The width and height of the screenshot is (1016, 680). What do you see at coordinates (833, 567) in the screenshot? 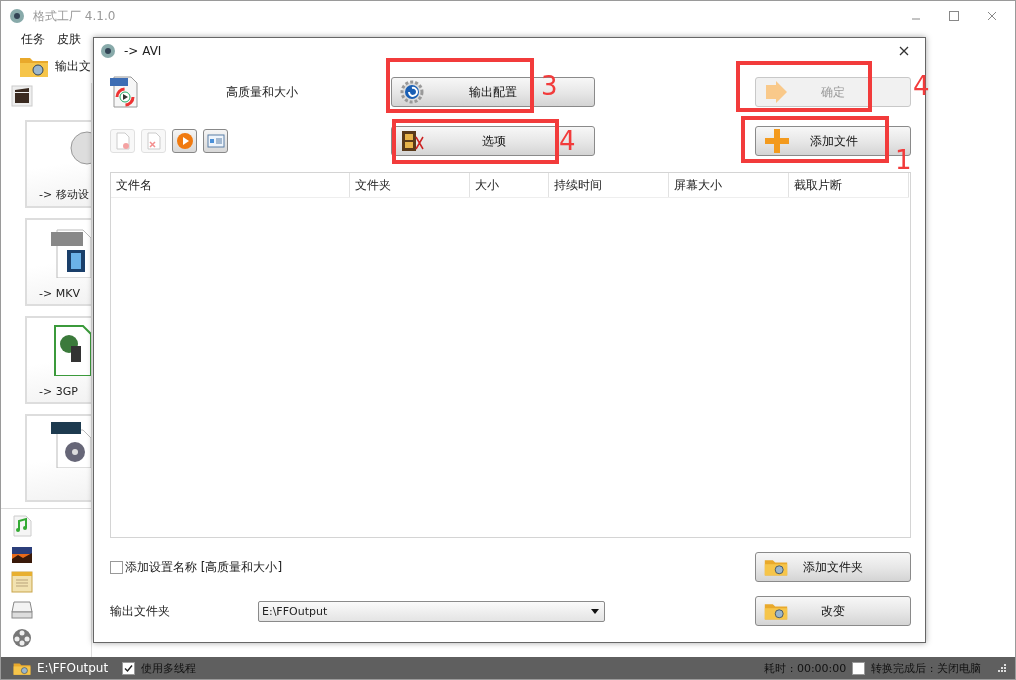
I see `add-folder-button: 添加文件夹` at bounding box center [833, 567].